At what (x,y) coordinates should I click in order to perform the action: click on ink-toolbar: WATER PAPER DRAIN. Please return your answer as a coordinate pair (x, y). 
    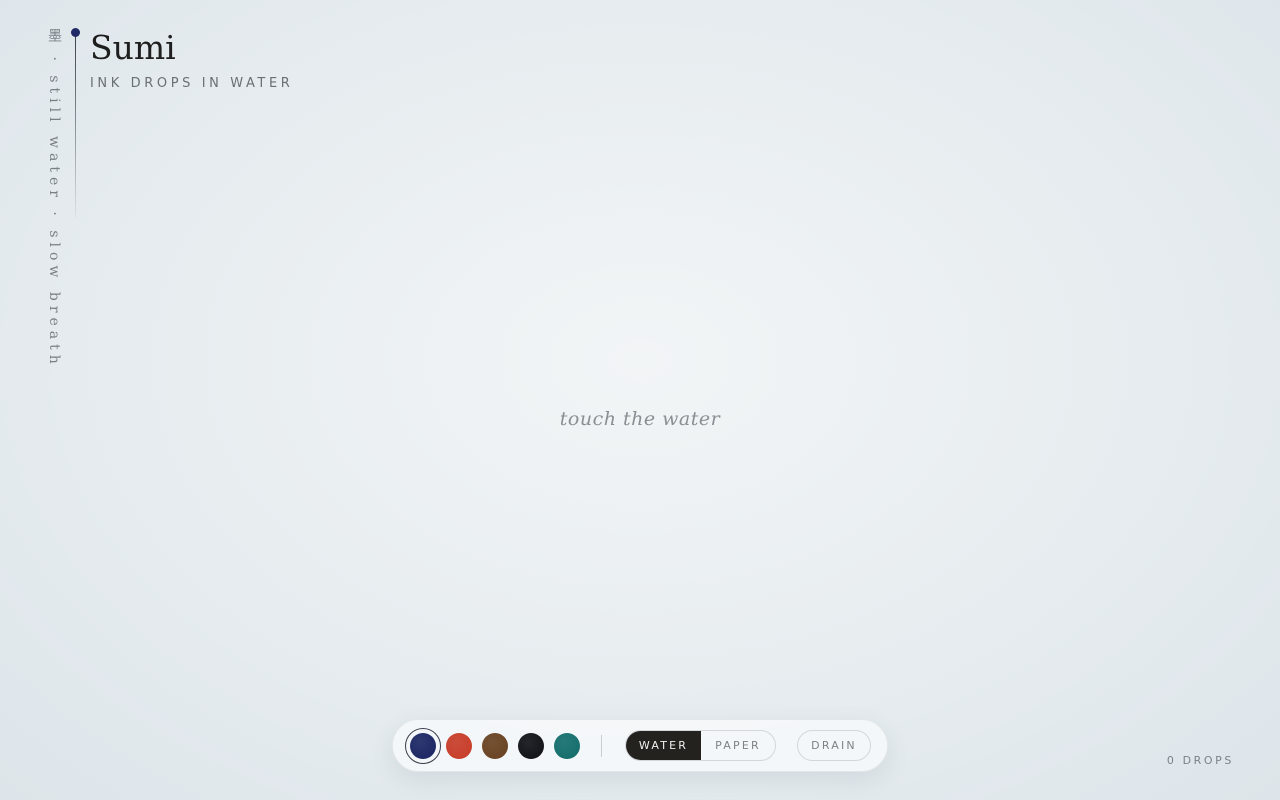
    Looking at the image, I should click on (640, 745).